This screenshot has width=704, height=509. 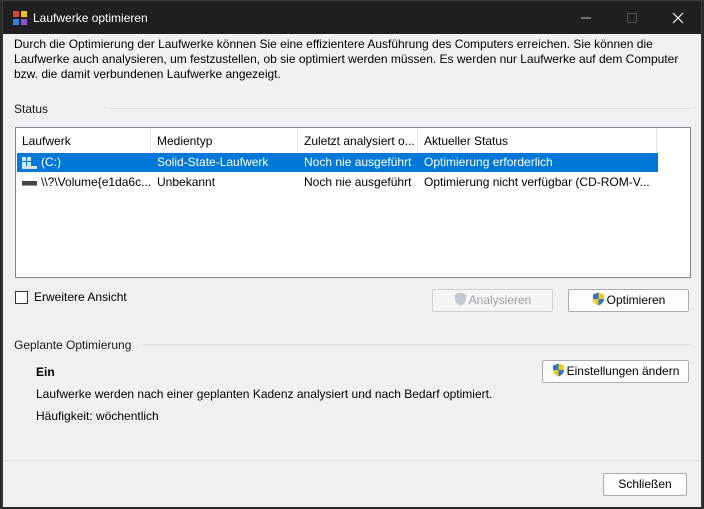 What do you see at coordinates (45, 372) in the screenshot?
I see `schedule-state: Ein` at bounding box center [45, 372].